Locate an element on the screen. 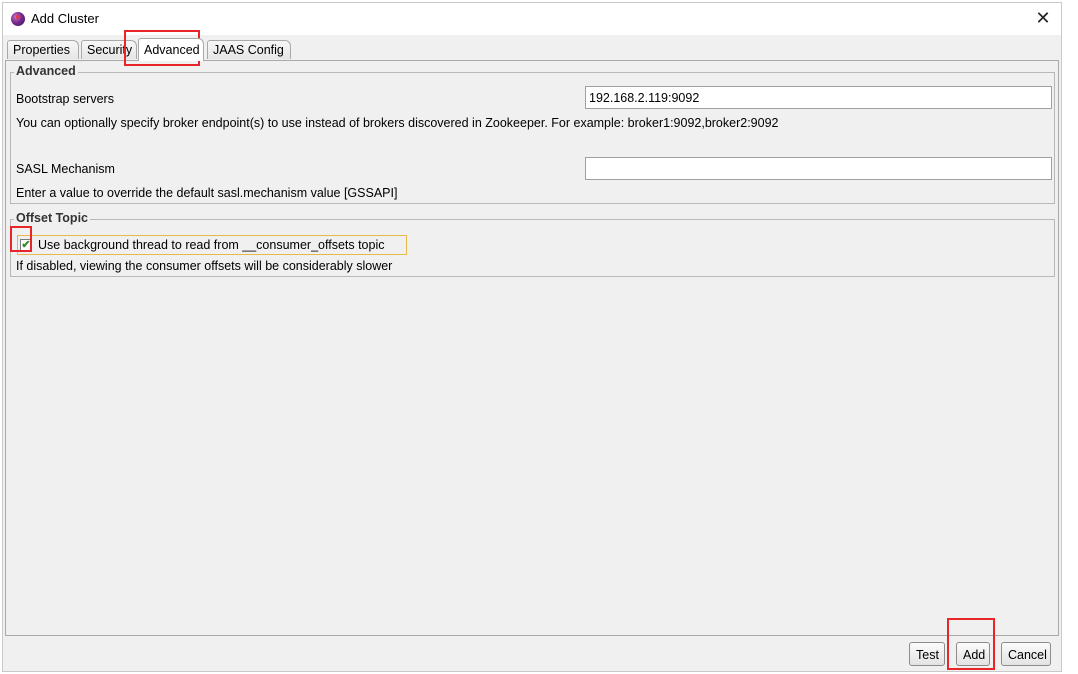 This screenshot has height=674, width=1078. test-button: Test is located at coordinates (927, 654).